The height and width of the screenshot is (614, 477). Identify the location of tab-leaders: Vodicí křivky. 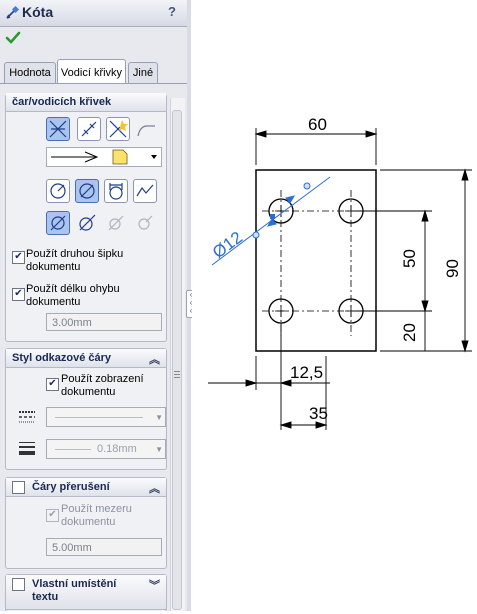
(91, 71).